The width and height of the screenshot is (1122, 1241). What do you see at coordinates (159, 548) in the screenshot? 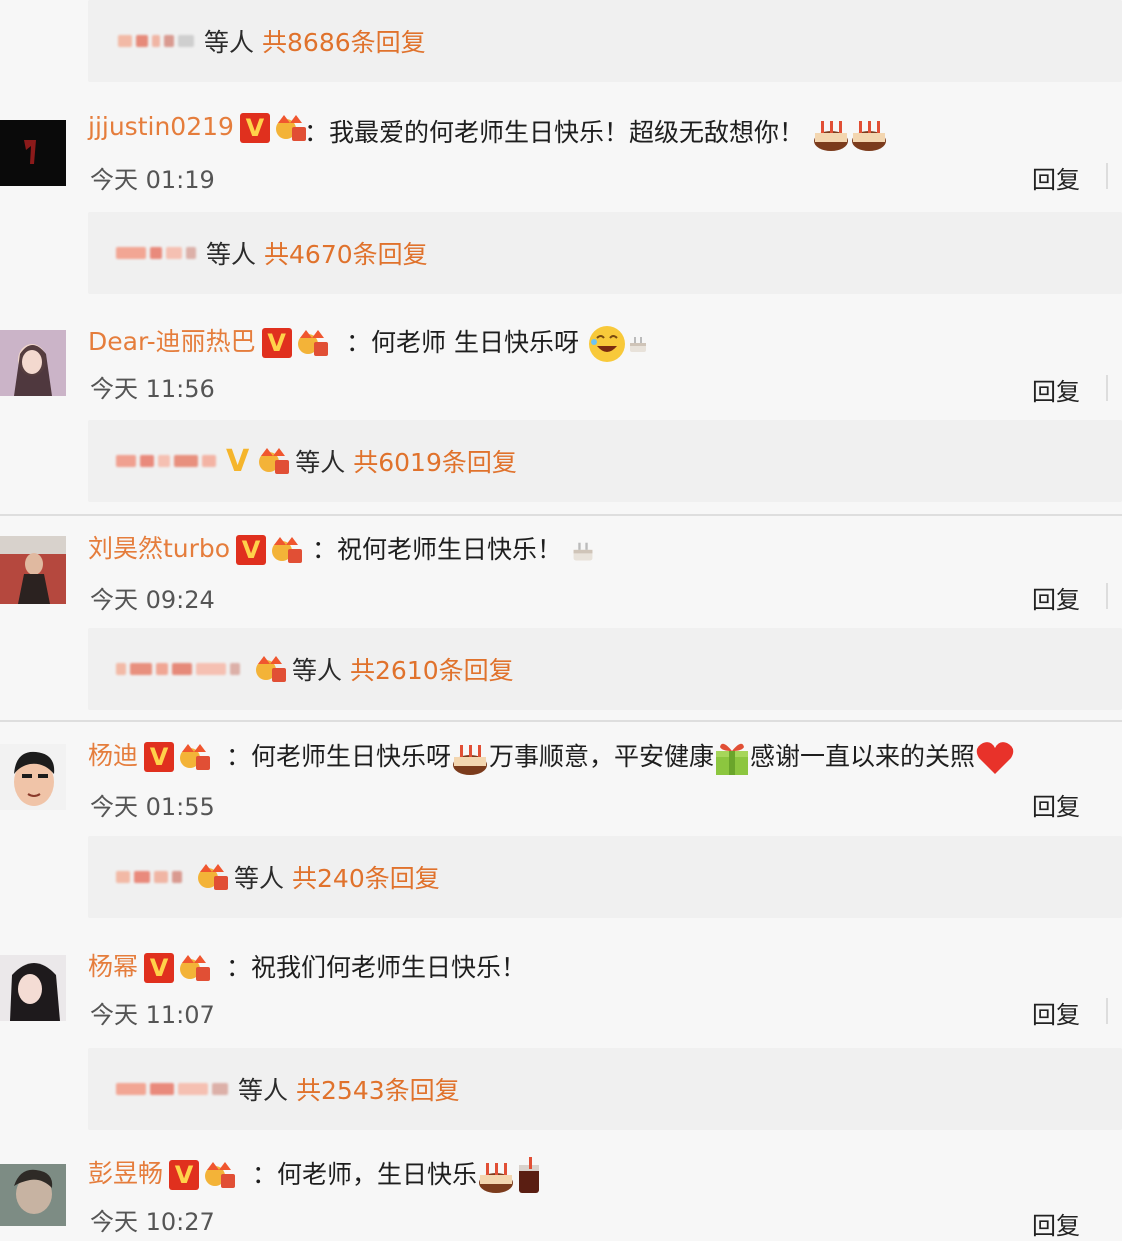
I see `username-link: 刘昊然turbo` at bounding box center [159, 548].